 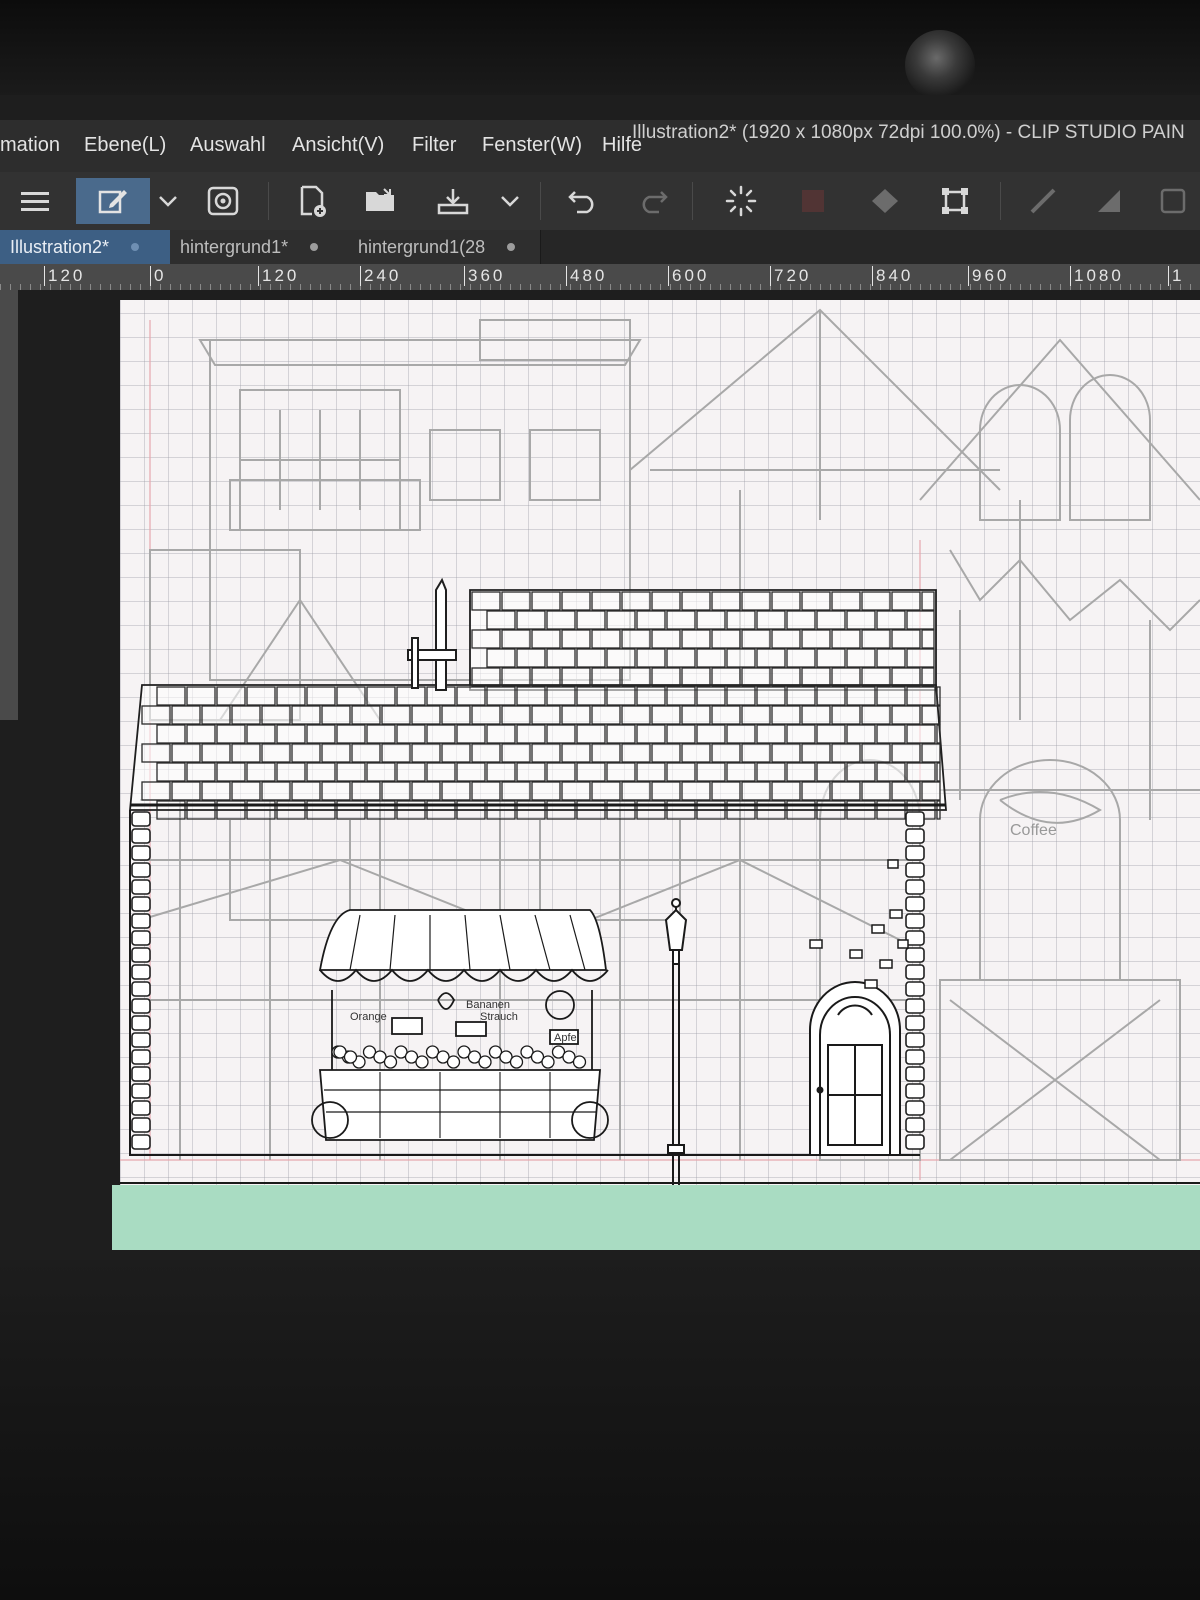 What do you see at coordinates (1097, 276) in the screenshot?
I see `ruler-label: 1080` at bounding box center [1097, 276].